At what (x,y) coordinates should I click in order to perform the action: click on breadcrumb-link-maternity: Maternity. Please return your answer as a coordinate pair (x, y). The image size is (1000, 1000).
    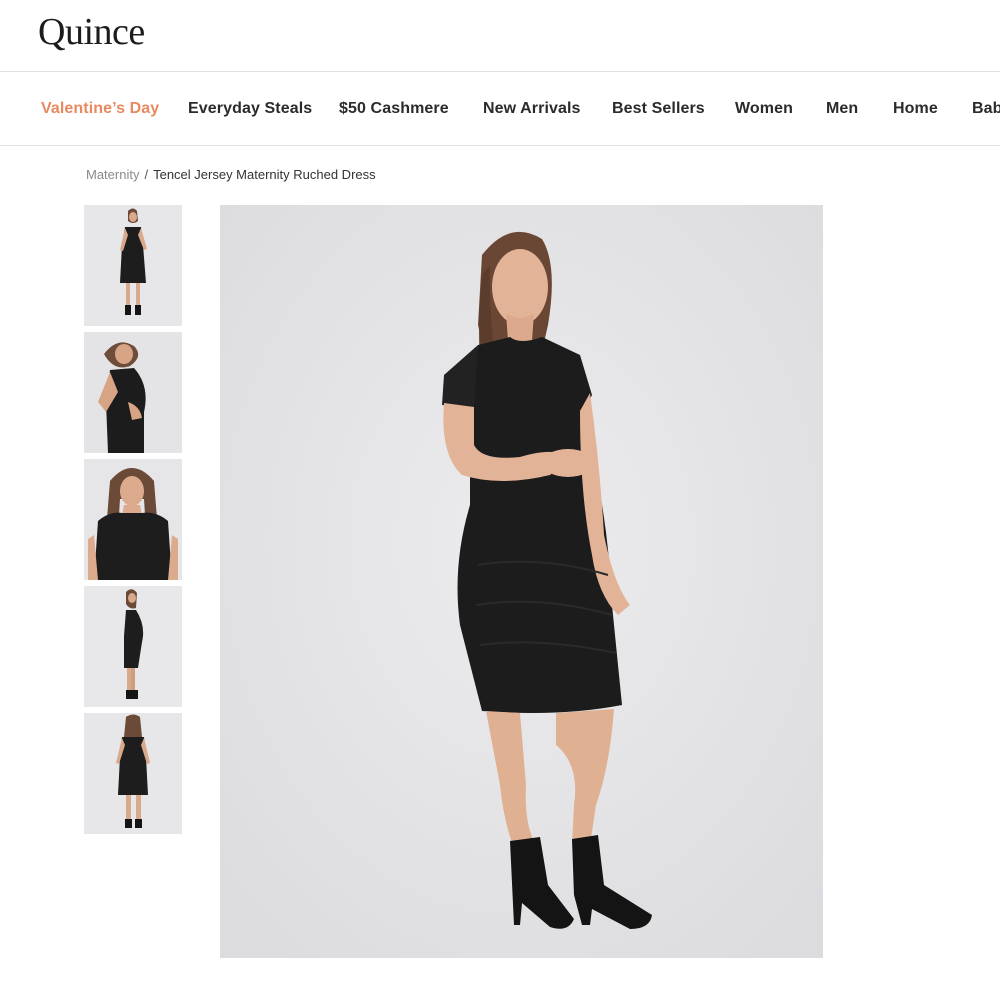
    Looking at the image, I should click on (112, 174).